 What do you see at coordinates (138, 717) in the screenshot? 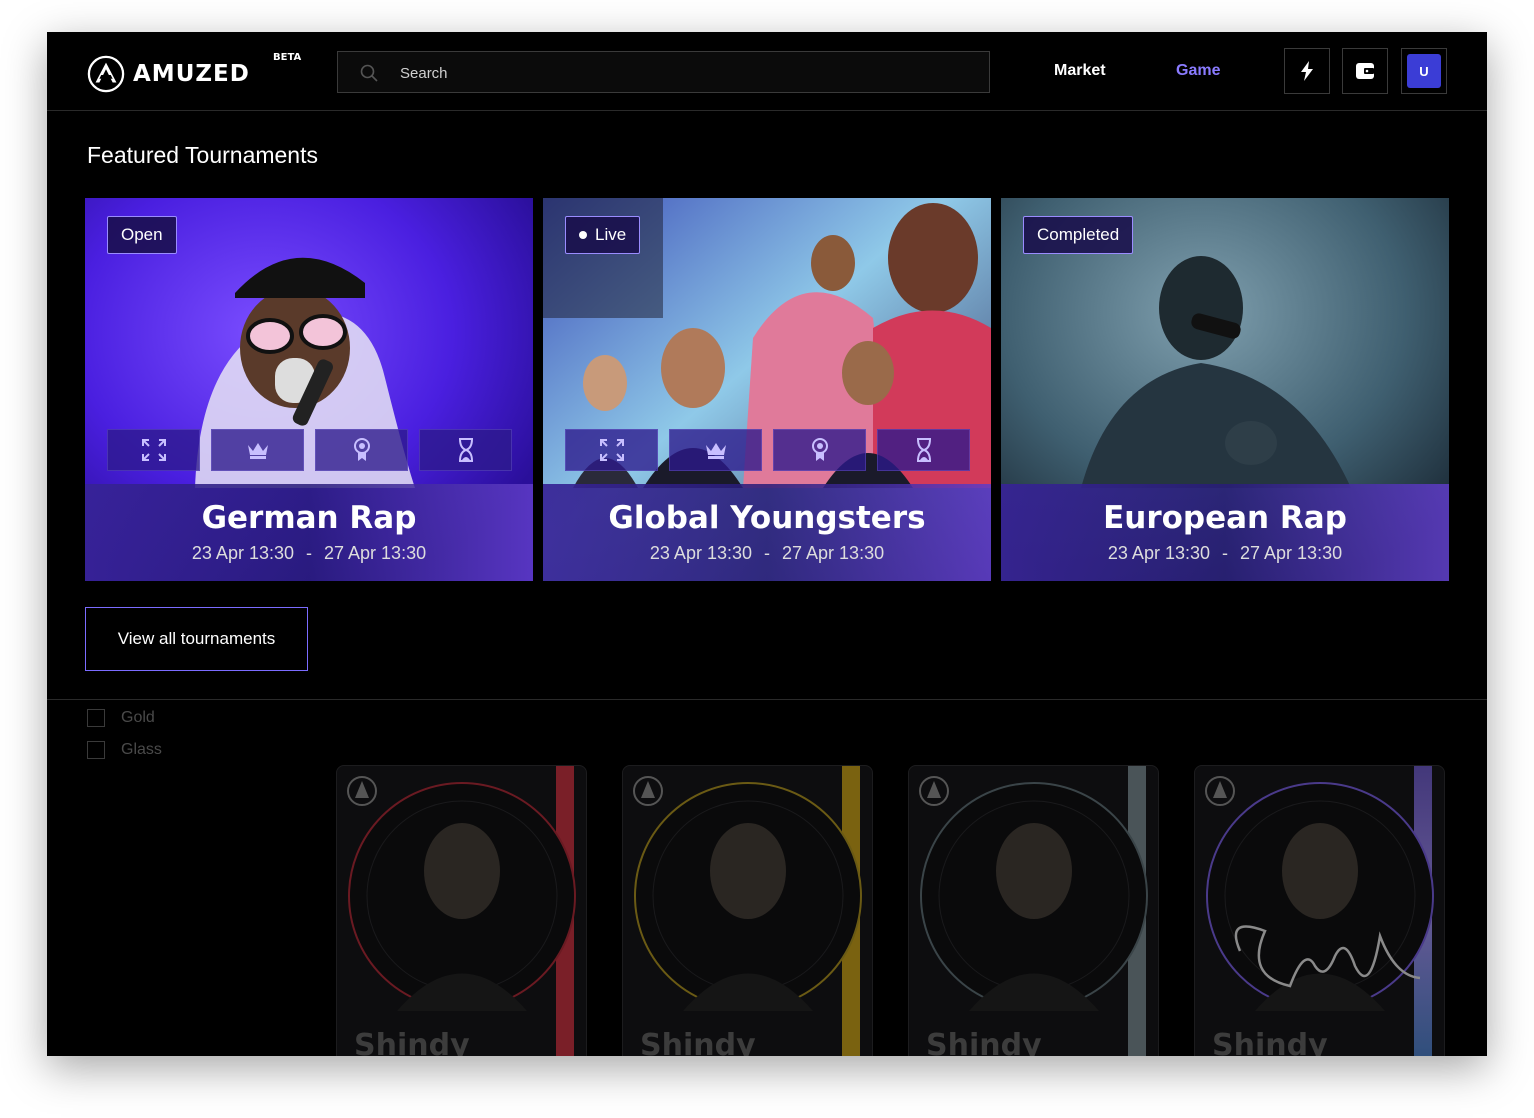
I see `filter-label: Gold` at bounding box center [138, 717].